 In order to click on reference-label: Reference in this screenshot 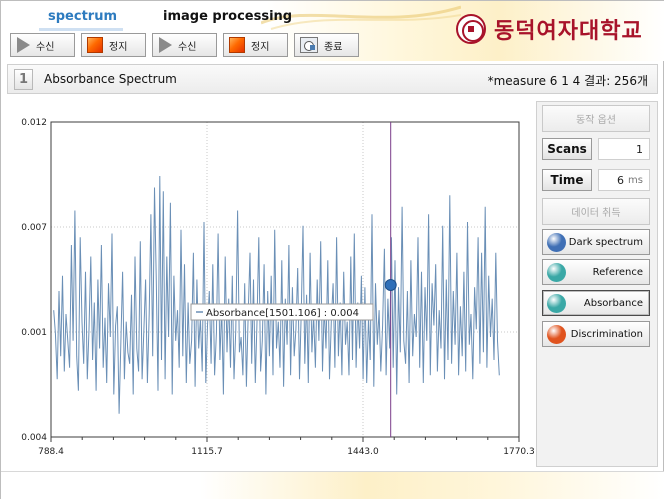, I will do `click(617, 272)`.